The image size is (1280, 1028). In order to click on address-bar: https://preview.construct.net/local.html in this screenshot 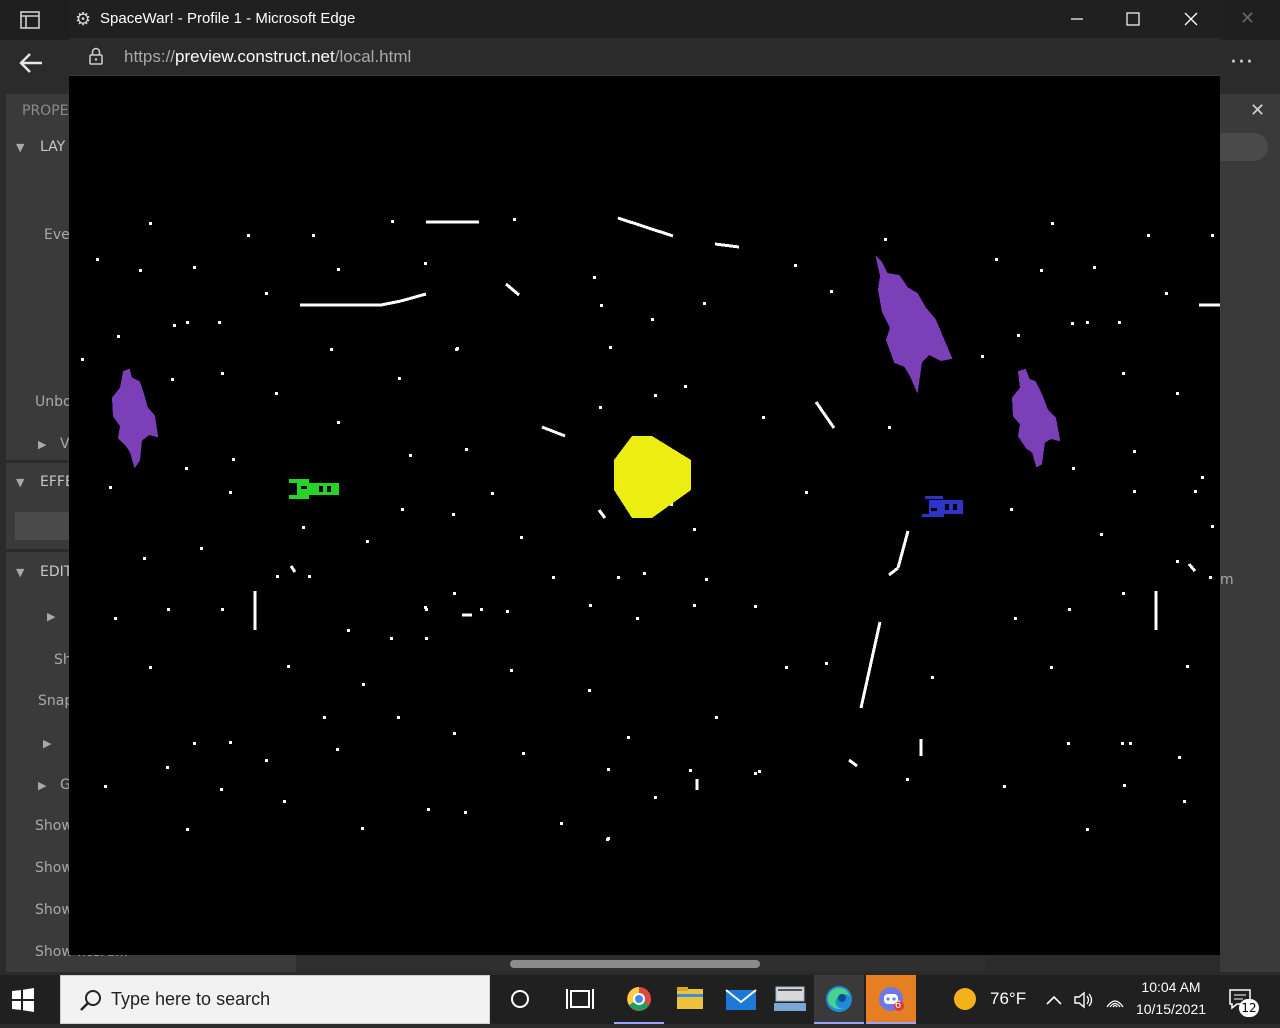, I will do `click(644, 57)`.